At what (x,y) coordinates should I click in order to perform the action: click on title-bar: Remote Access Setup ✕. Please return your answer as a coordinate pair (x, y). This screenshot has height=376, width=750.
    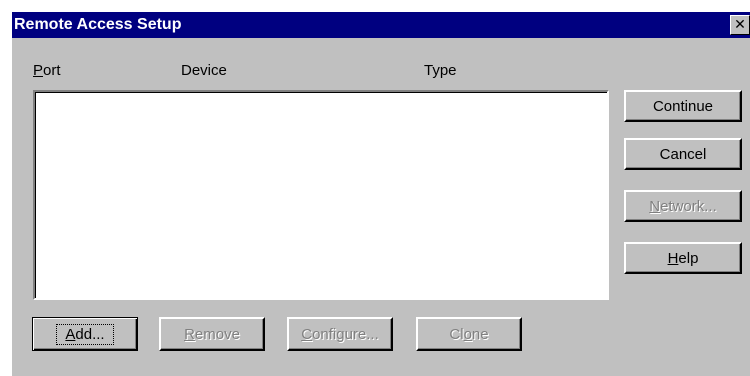
    Looking at the image, I should click on (381, 25).